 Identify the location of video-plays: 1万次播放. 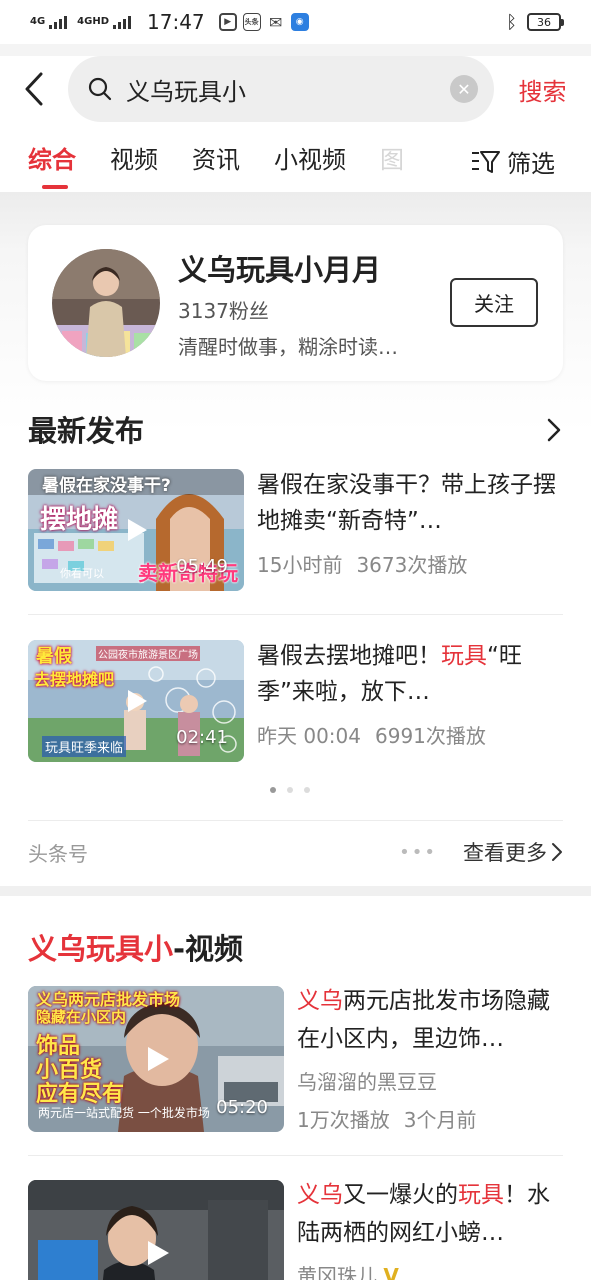
(343, 1120).